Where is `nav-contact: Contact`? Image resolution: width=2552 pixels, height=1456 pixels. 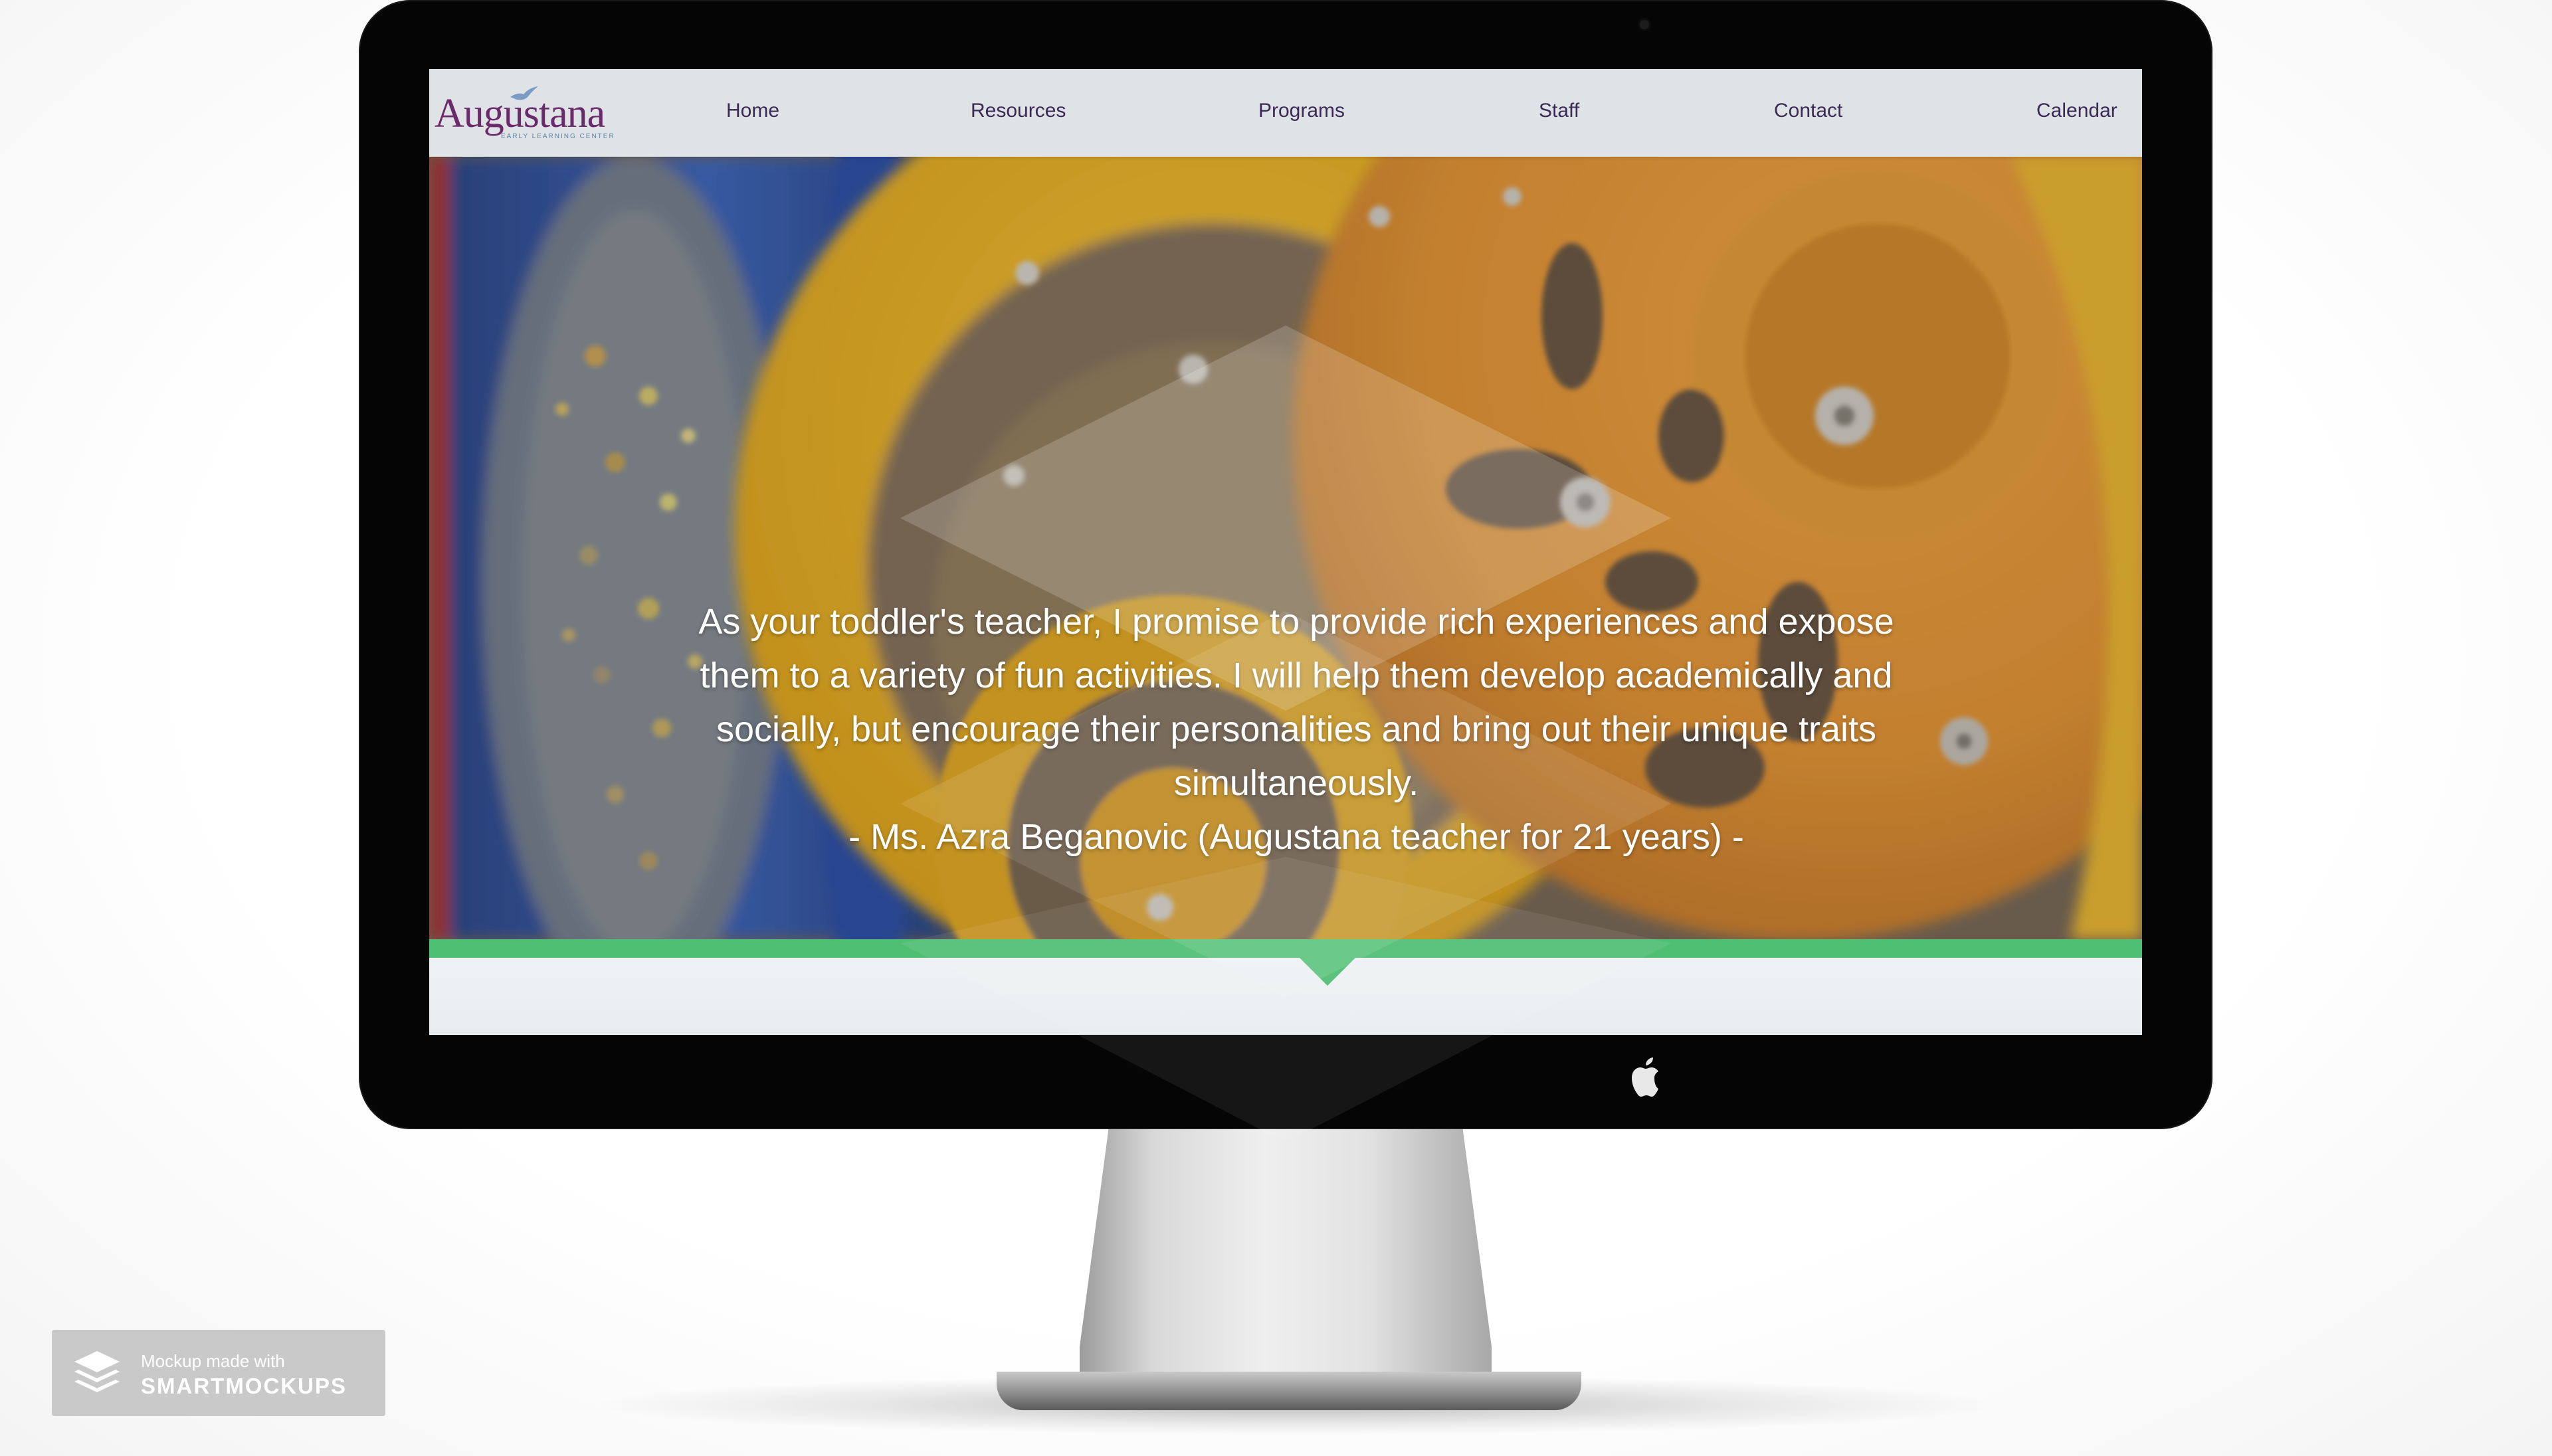 nav-contact: Contact is located at coordinates (1808, 111).